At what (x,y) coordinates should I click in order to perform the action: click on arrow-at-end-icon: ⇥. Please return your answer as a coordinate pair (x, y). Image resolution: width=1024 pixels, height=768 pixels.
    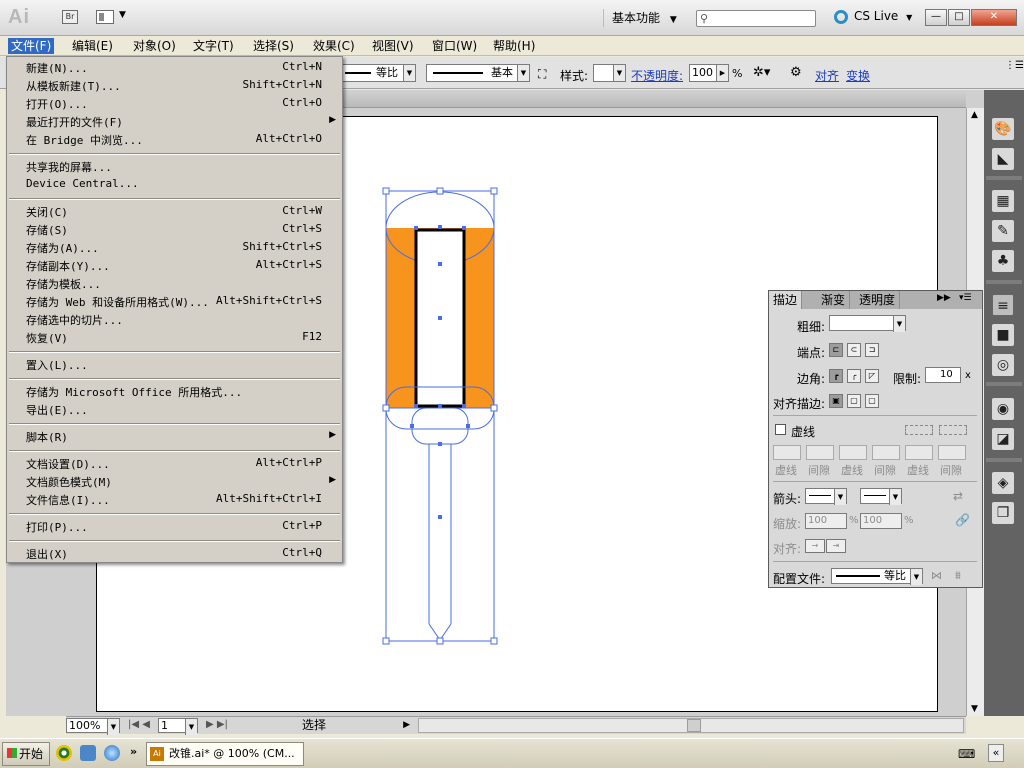
    Looking at the image, I should click on (836, 546).